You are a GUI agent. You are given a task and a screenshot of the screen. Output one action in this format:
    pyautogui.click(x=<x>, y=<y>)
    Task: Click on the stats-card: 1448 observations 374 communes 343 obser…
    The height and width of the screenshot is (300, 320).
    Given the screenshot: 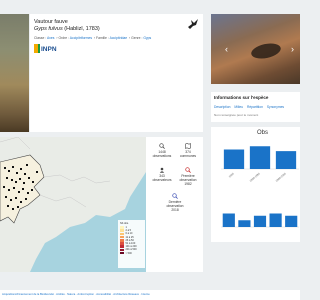 What is the action you would take?
    pyautogui.click(x=174, y=204)
    